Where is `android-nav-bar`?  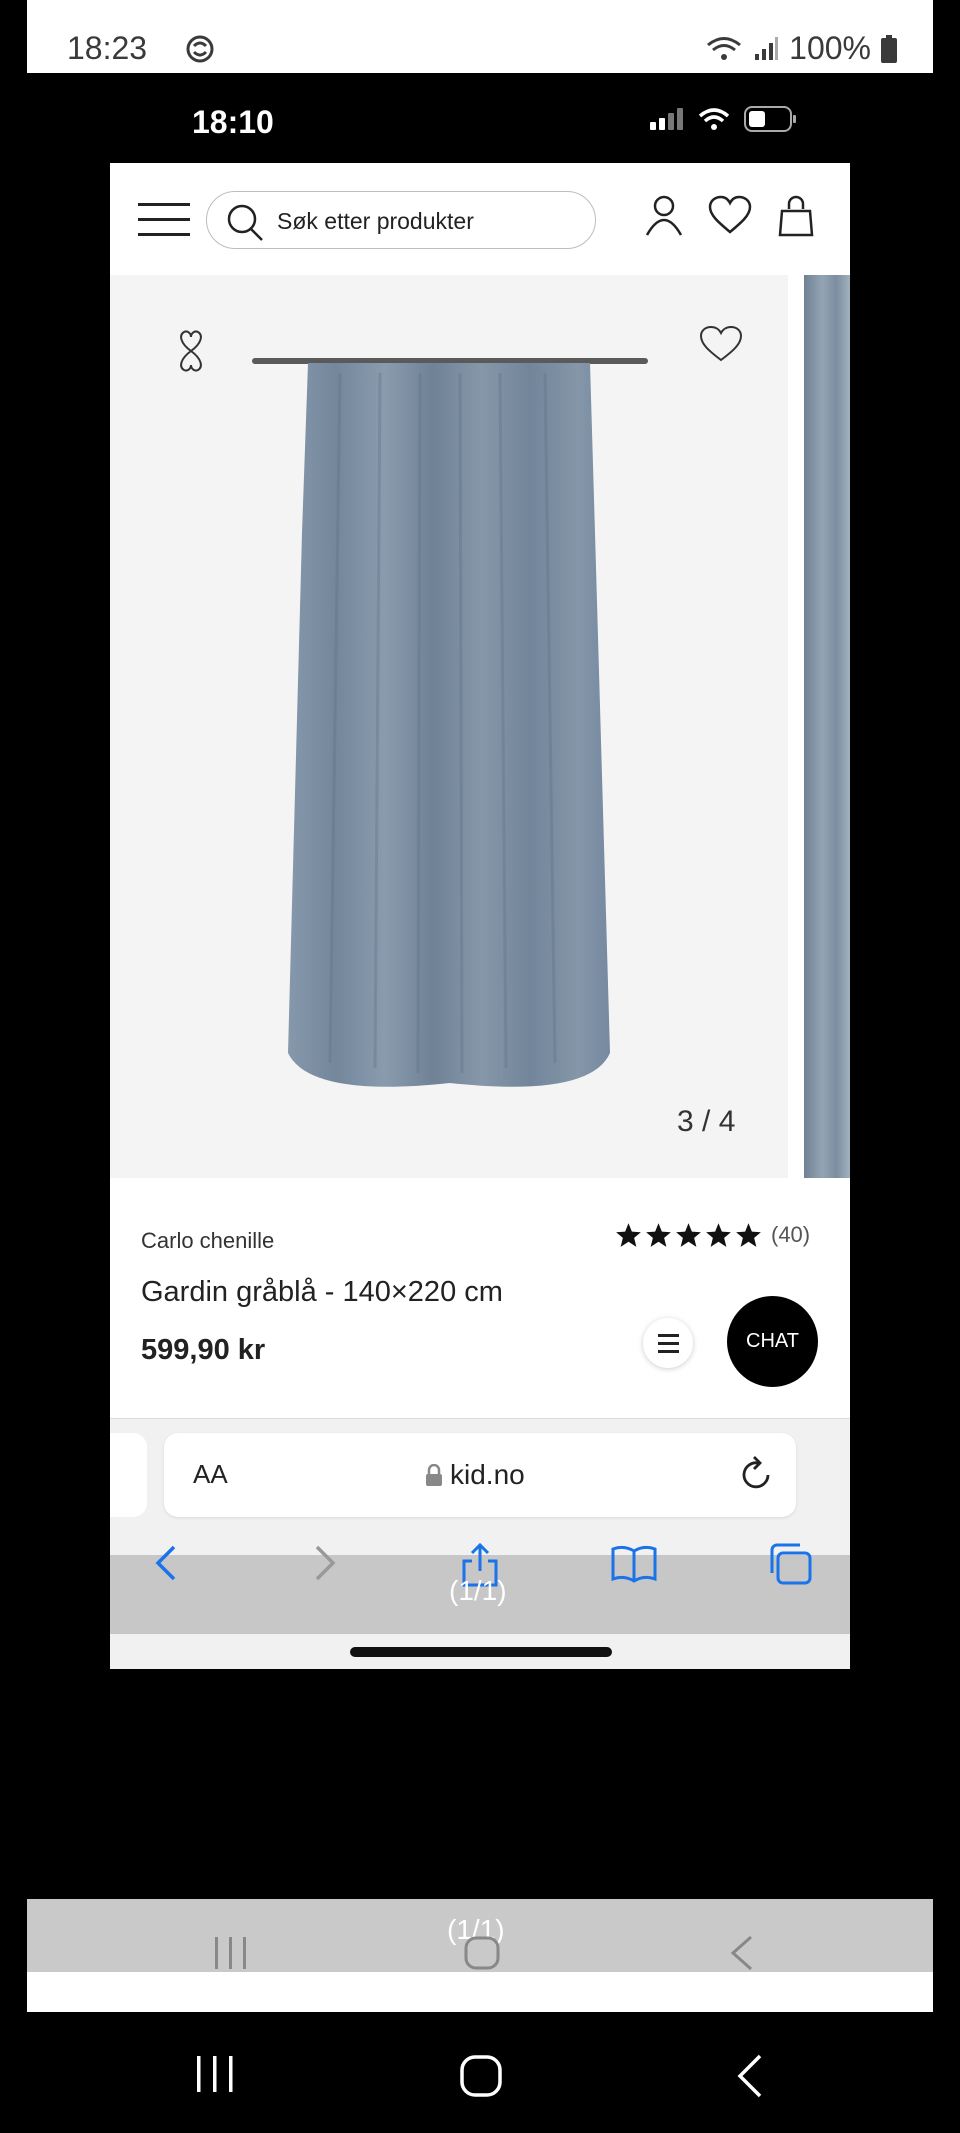 android-nav-bar is located at coordinates (480, 2072).